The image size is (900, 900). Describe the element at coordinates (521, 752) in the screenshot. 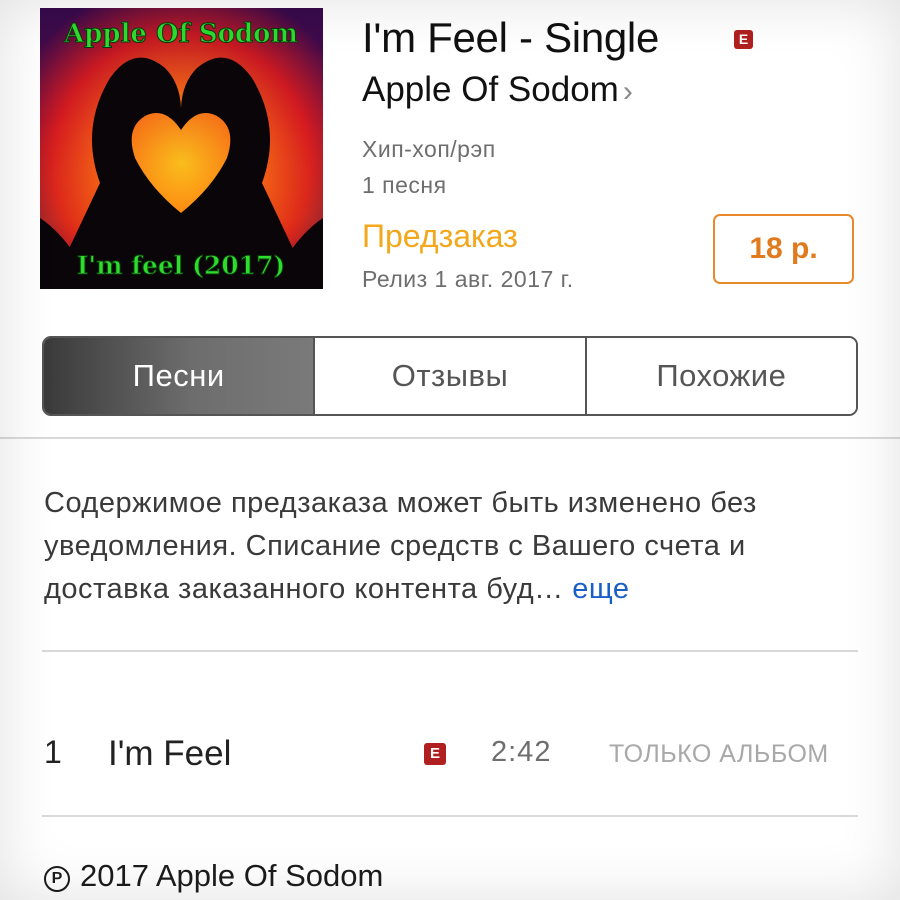

I see `track-duration: 2:42` at that location.